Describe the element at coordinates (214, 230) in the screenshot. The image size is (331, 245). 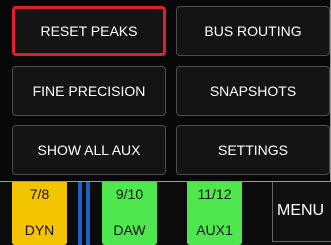
I see `channel-name: AUX1` at that location.